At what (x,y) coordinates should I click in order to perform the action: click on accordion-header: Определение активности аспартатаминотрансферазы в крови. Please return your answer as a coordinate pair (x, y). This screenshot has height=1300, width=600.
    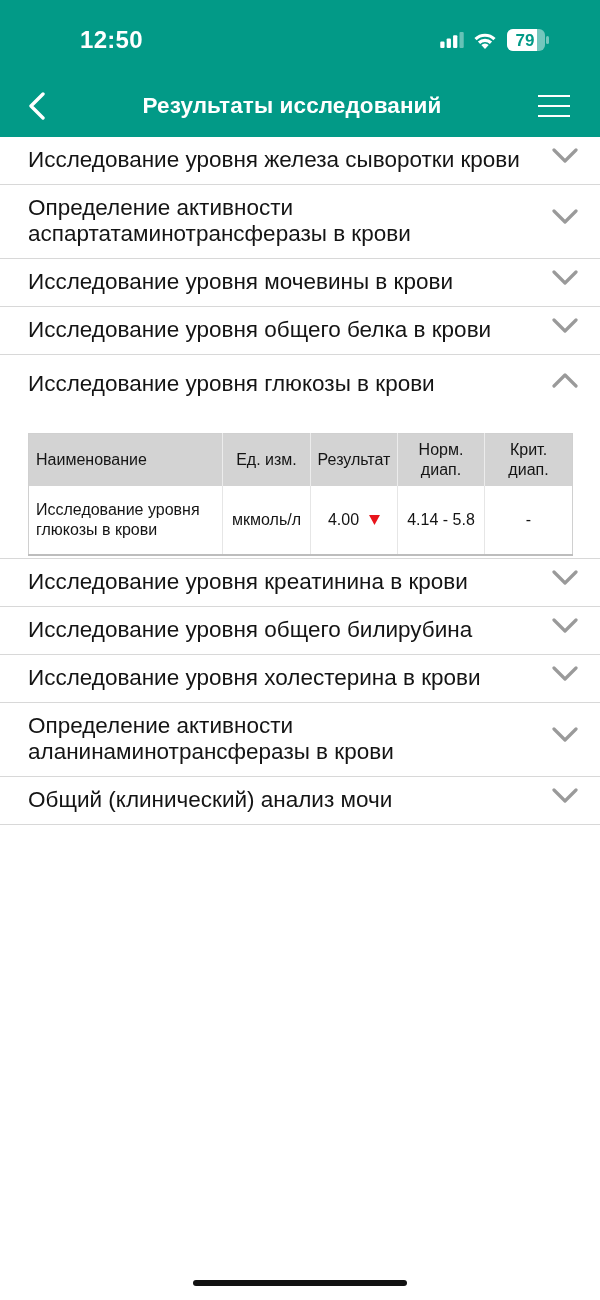
    Looking at the image, I should click on (300, 221).